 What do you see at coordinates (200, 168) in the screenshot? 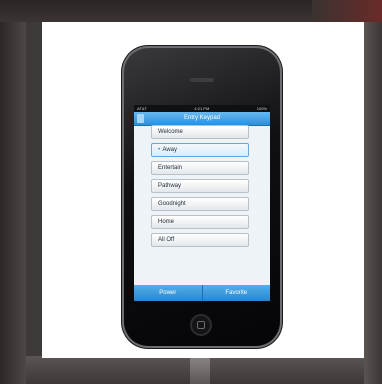
I see `list-item: Entertain` at bounding box center [200, 168].